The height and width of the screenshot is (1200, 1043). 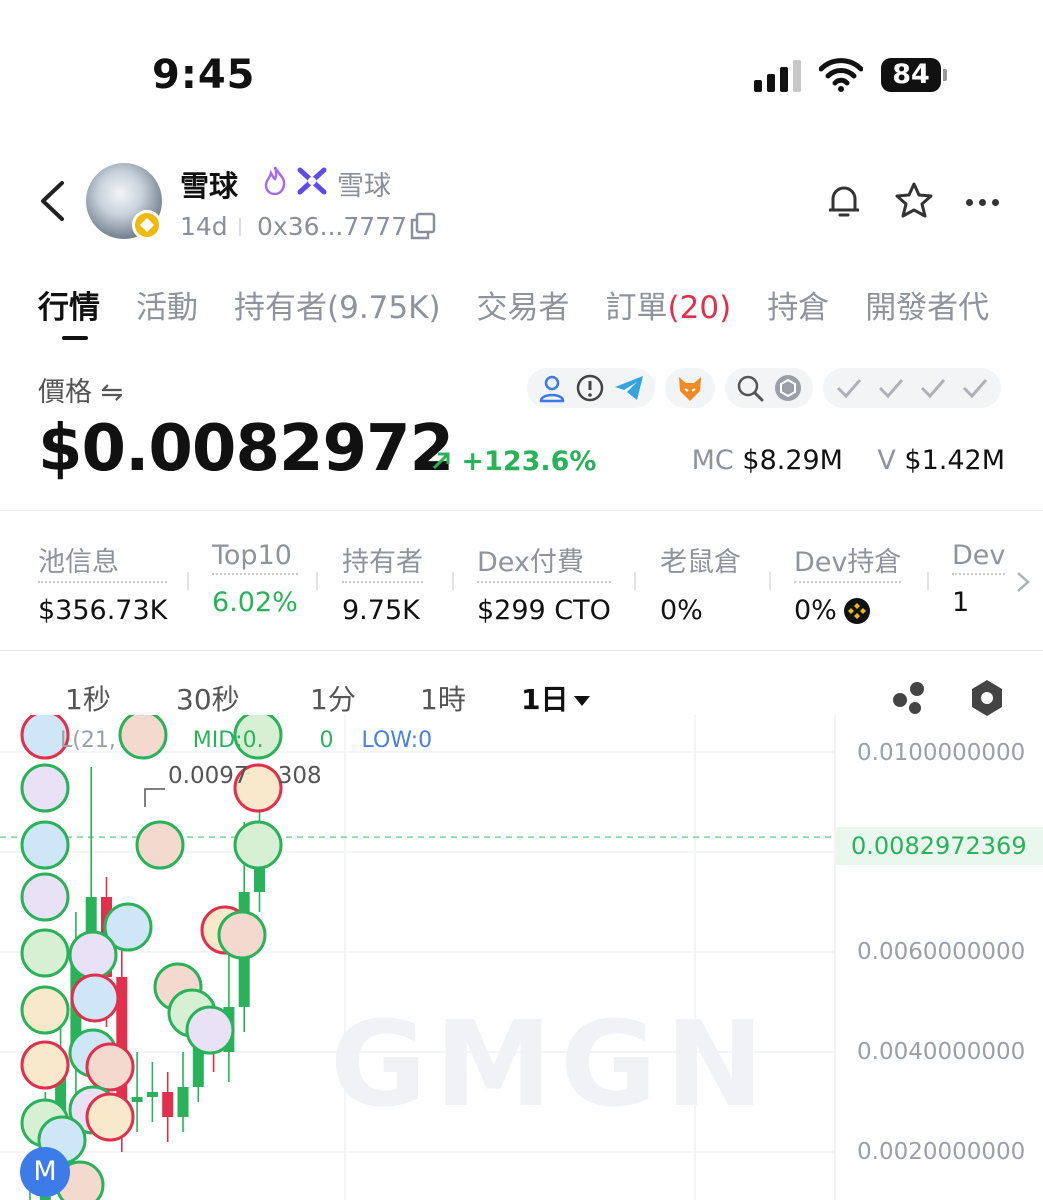 I want to click on tab-bar: 行情 活動 持有者(9.75K) 交易者 訂單(20) 持倉 開發者代, so click(x=513, y=304).